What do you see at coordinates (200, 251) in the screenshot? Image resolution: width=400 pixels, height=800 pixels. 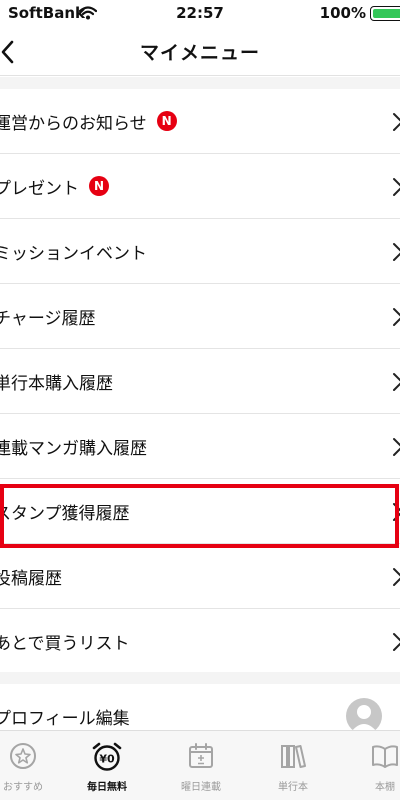 I see `menu-item-mission-event: ミッションイベント` at bounding box center [200, 251].